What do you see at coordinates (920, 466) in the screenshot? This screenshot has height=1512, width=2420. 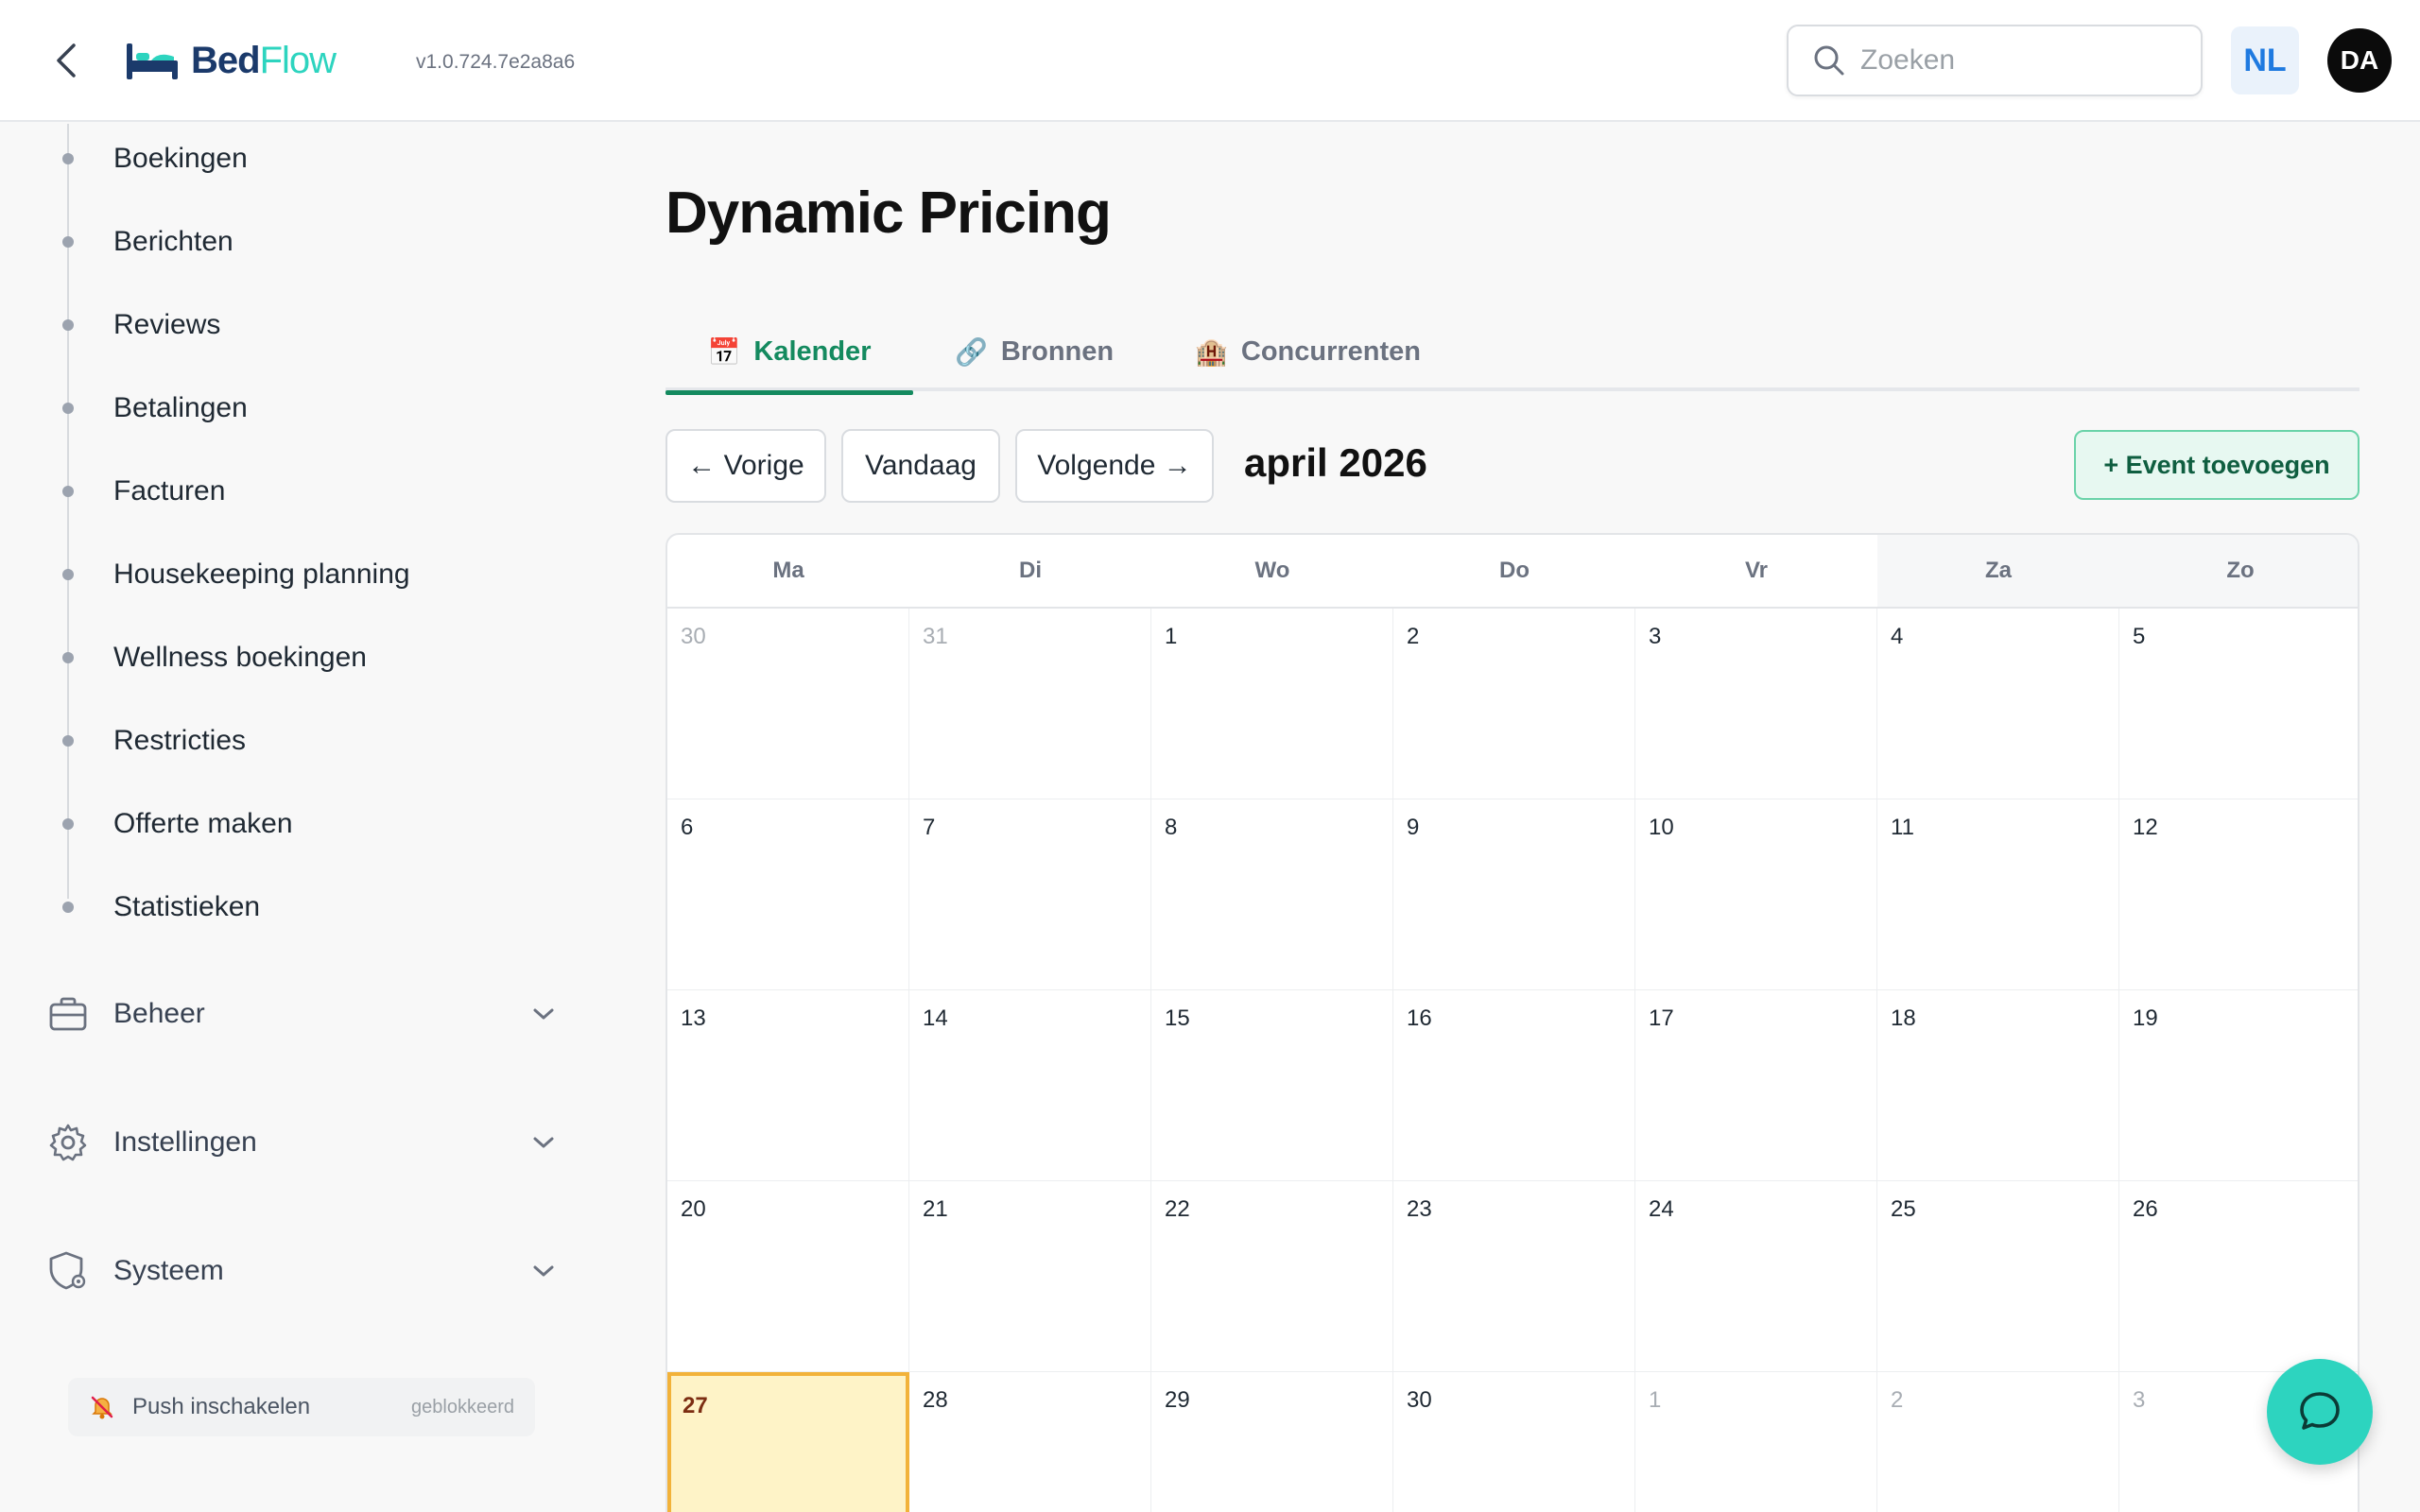 I see `today-button: Vandaag` at bounding box center [920, 466].